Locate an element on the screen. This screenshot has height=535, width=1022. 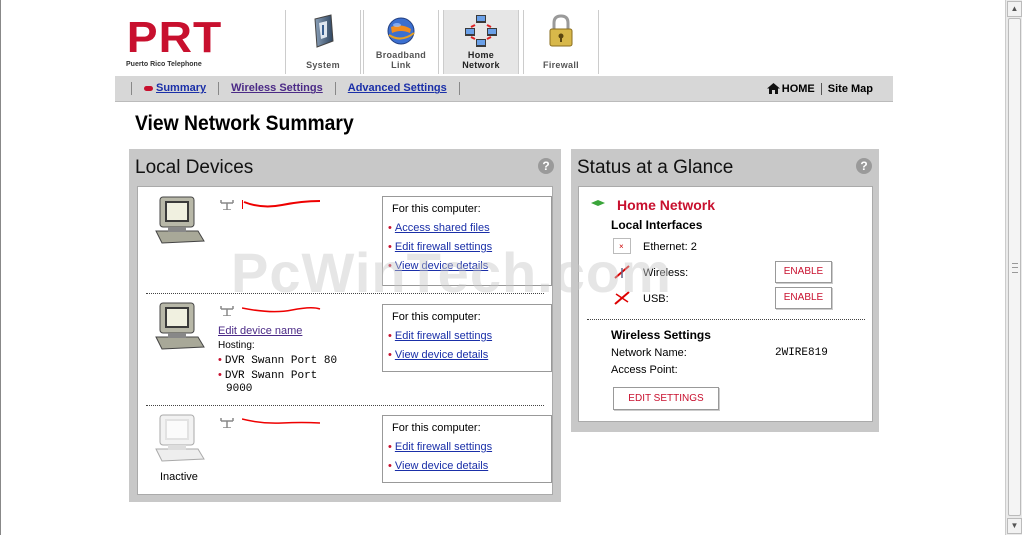
status-help-icon: ? is located at coordinates (864, 166).